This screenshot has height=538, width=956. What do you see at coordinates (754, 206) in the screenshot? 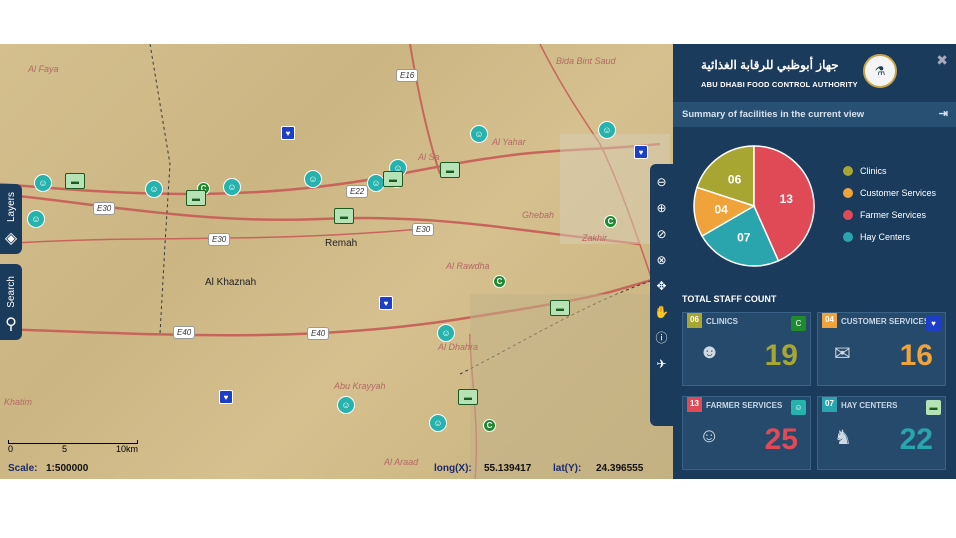
I see `facilities-pie-chart: 06 13 07 04` at bounding box center [754, 206].